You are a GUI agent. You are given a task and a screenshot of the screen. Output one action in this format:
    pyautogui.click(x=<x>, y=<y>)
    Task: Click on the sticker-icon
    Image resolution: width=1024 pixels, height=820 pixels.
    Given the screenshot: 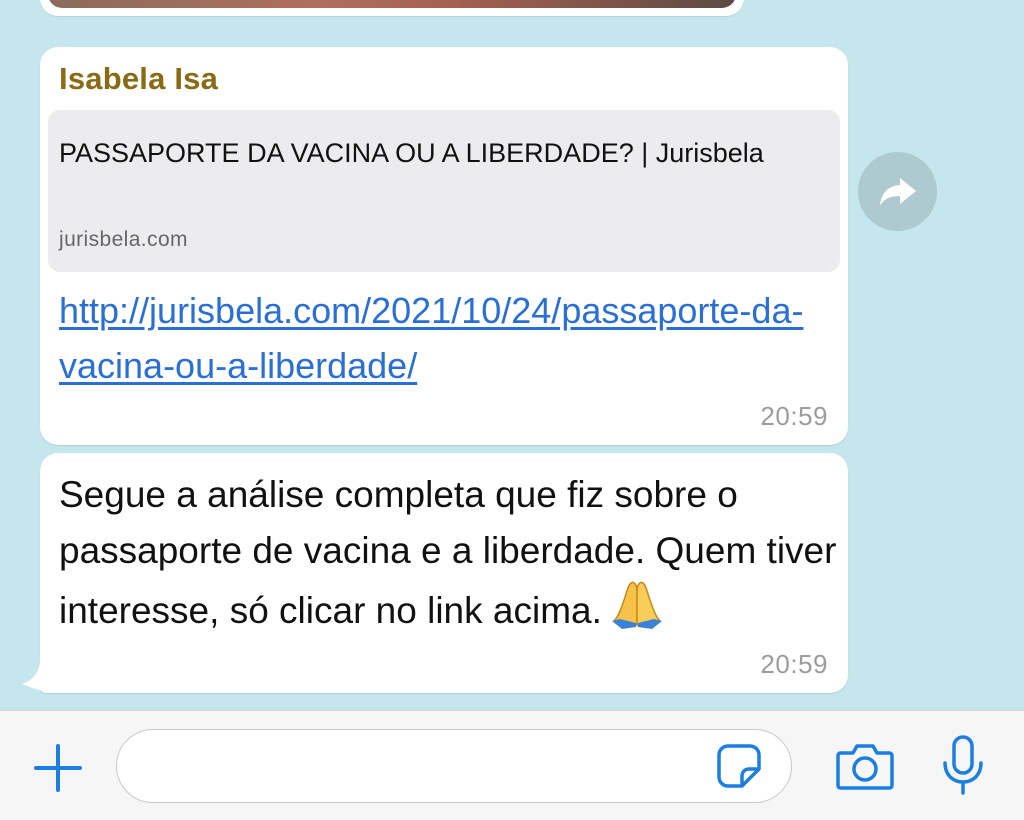 What is the action you would take?
    pyautogui.click(x=739, y=766)
    